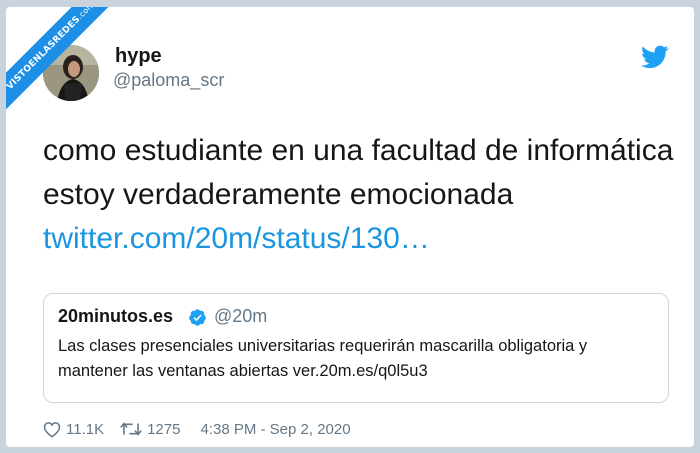 The width and height of the screenshot is (700, 453). I want to click on timestamp: 4:38 PM - Sep 2, 2020, so click(275, 429).